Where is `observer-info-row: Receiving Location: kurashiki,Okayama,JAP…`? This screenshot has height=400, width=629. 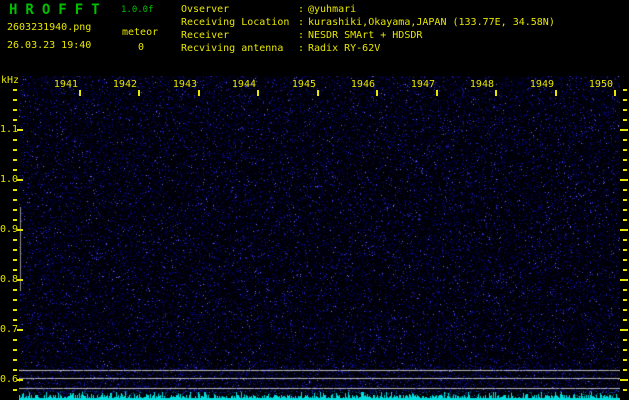 observer-info-row: Receiving Location: kurashiki,Okayama,JAP… is located at coordinates (368, 22).